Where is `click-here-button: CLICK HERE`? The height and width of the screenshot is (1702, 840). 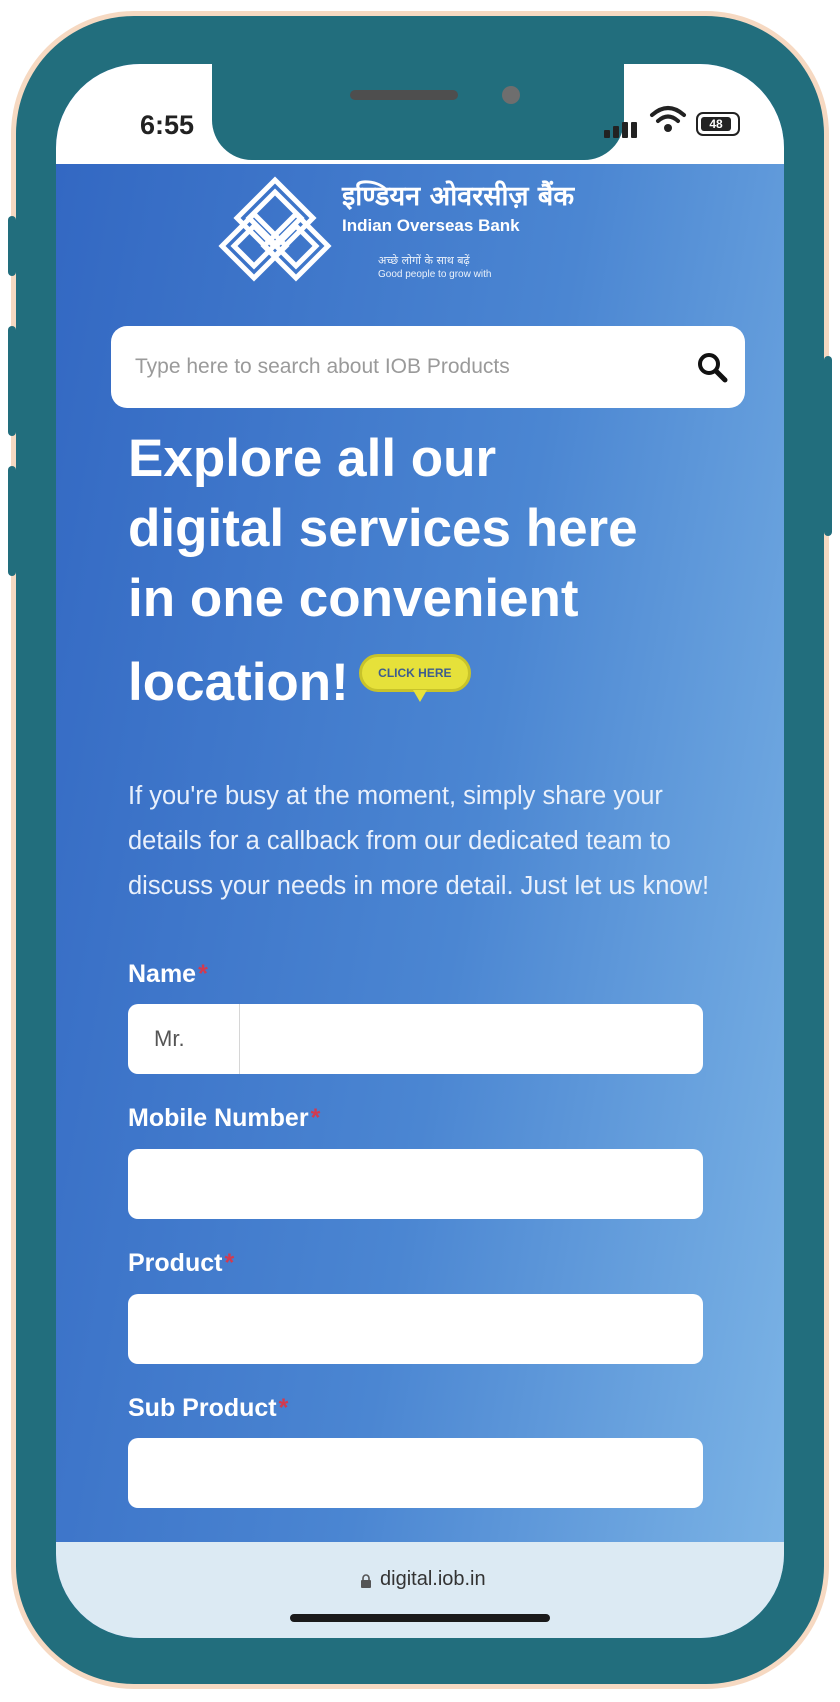 click-here-button: CLICK HERE is located at coordinates (414, 678).